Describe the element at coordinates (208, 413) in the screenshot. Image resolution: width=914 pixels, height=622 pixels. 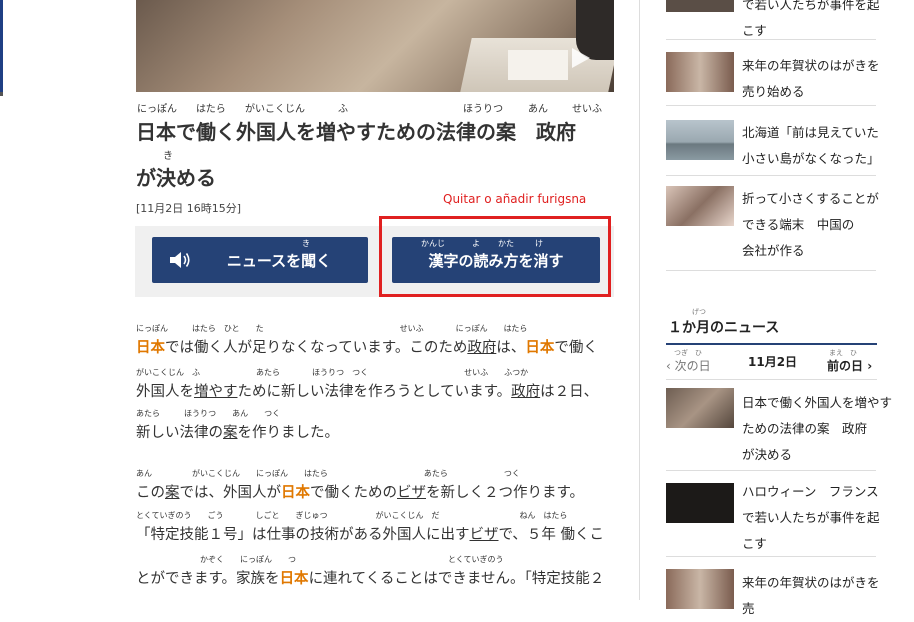
I see `body-ruby: あたら ほうりつ あん つく` at that location.